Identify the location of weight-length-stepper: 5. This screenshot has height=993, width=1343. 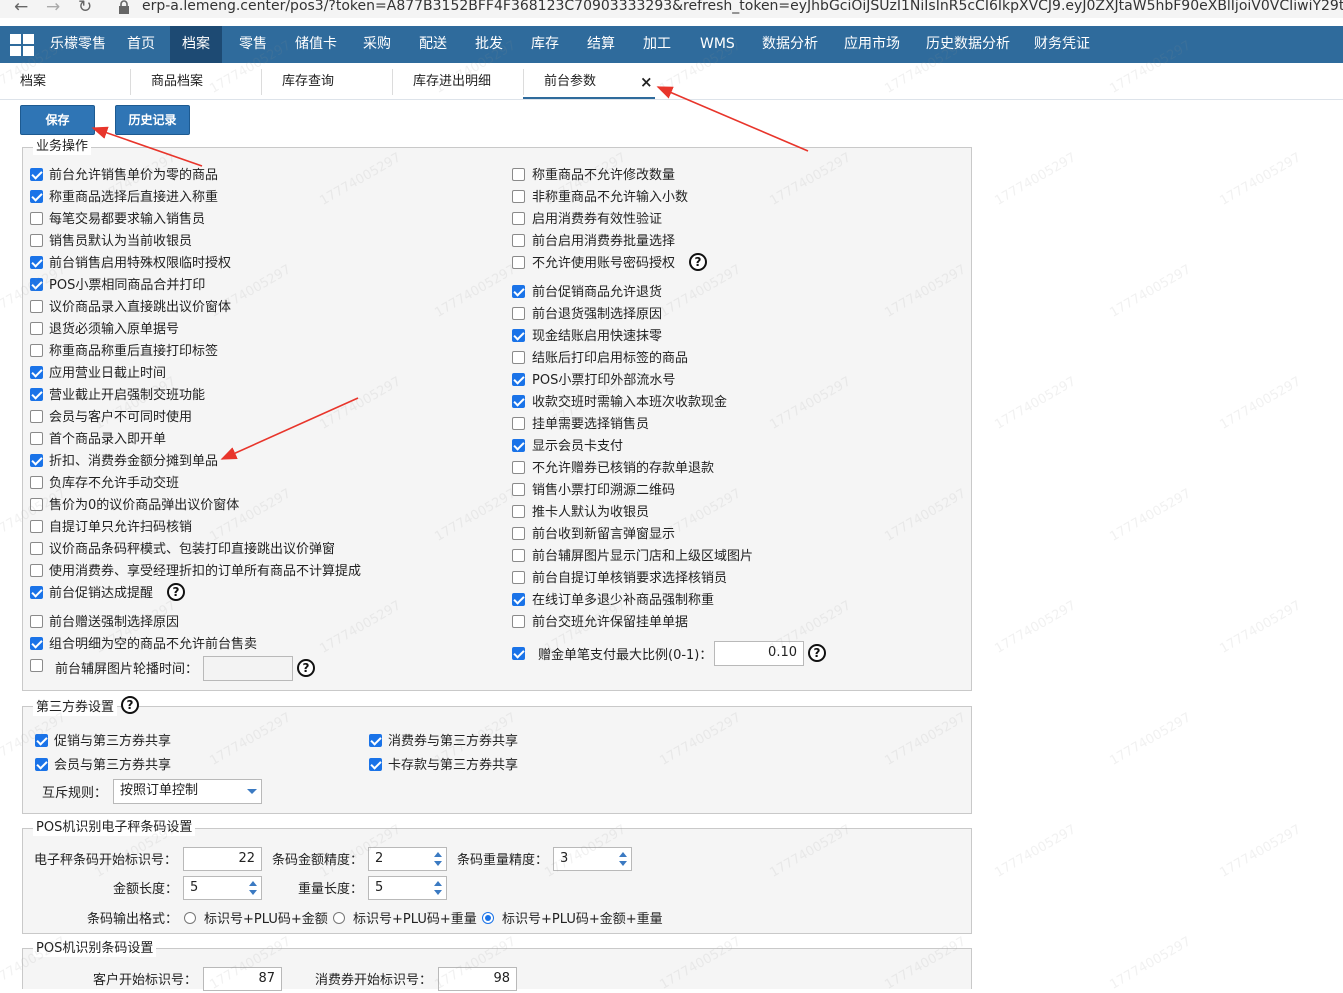
(407, 888).